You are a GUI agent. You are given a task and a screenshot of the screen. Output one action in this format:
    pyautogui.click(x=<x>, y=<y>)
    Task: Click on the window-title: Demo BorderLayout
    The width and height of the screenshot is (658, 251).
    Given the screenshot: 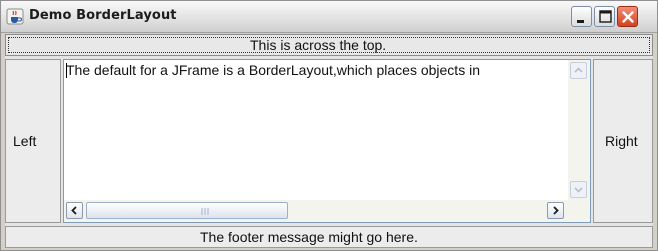 What is the action you would take?
    pyautogui.click(x=103, y=15)
    